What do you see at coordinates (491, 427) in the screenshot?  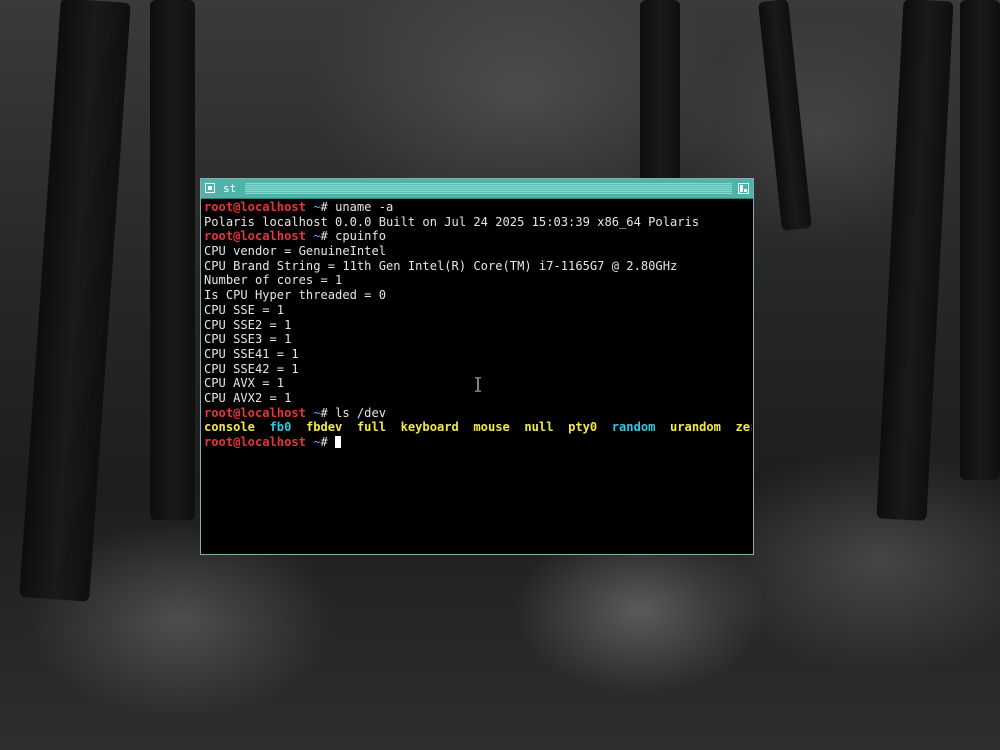 I see `dev-file-mouse: mouse` at bounding box center [491, 427].